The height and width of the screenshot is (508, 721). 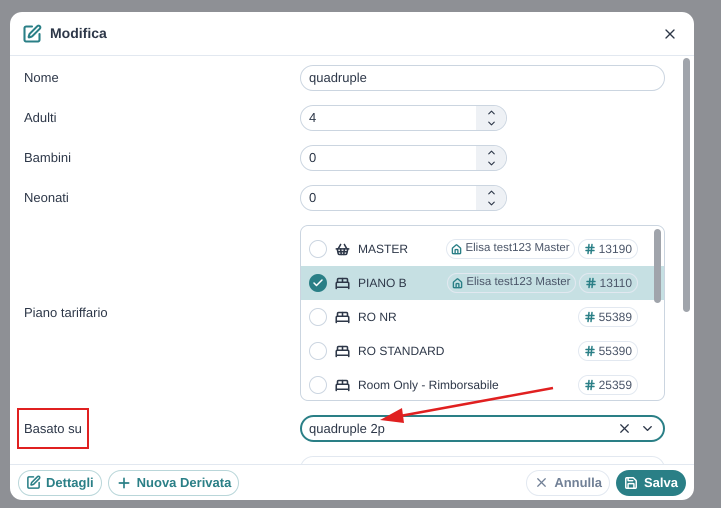 I want to click on plan-name: RO NR, so click(x=377, y=317).